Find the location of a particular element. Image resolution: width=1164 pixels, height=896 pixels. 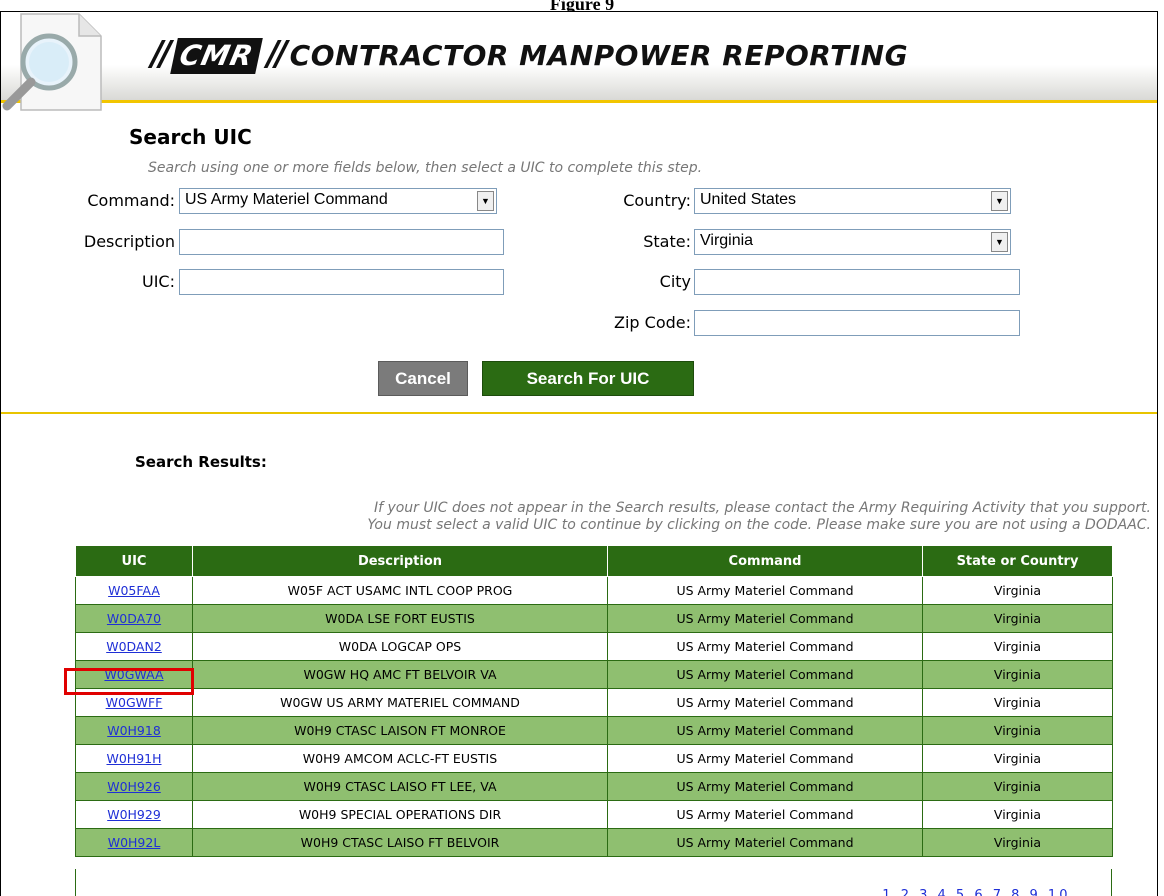

description-input is located at coordinates (341, 242).